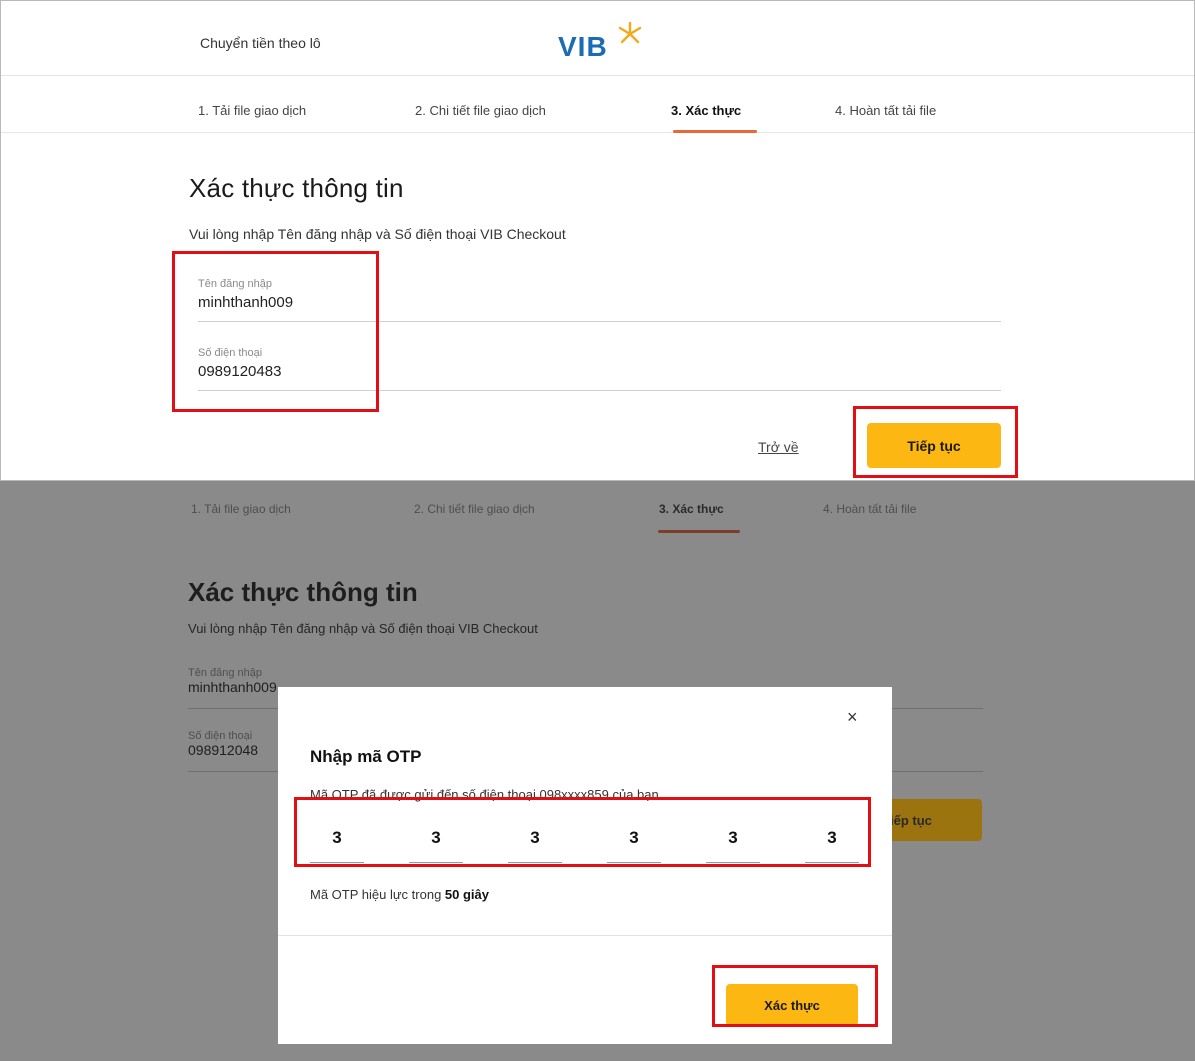 Image resolution: width=1195 pixels, height=1061 pixels. I want to click on dim-phone-value: 098912048, so click(223, 750).